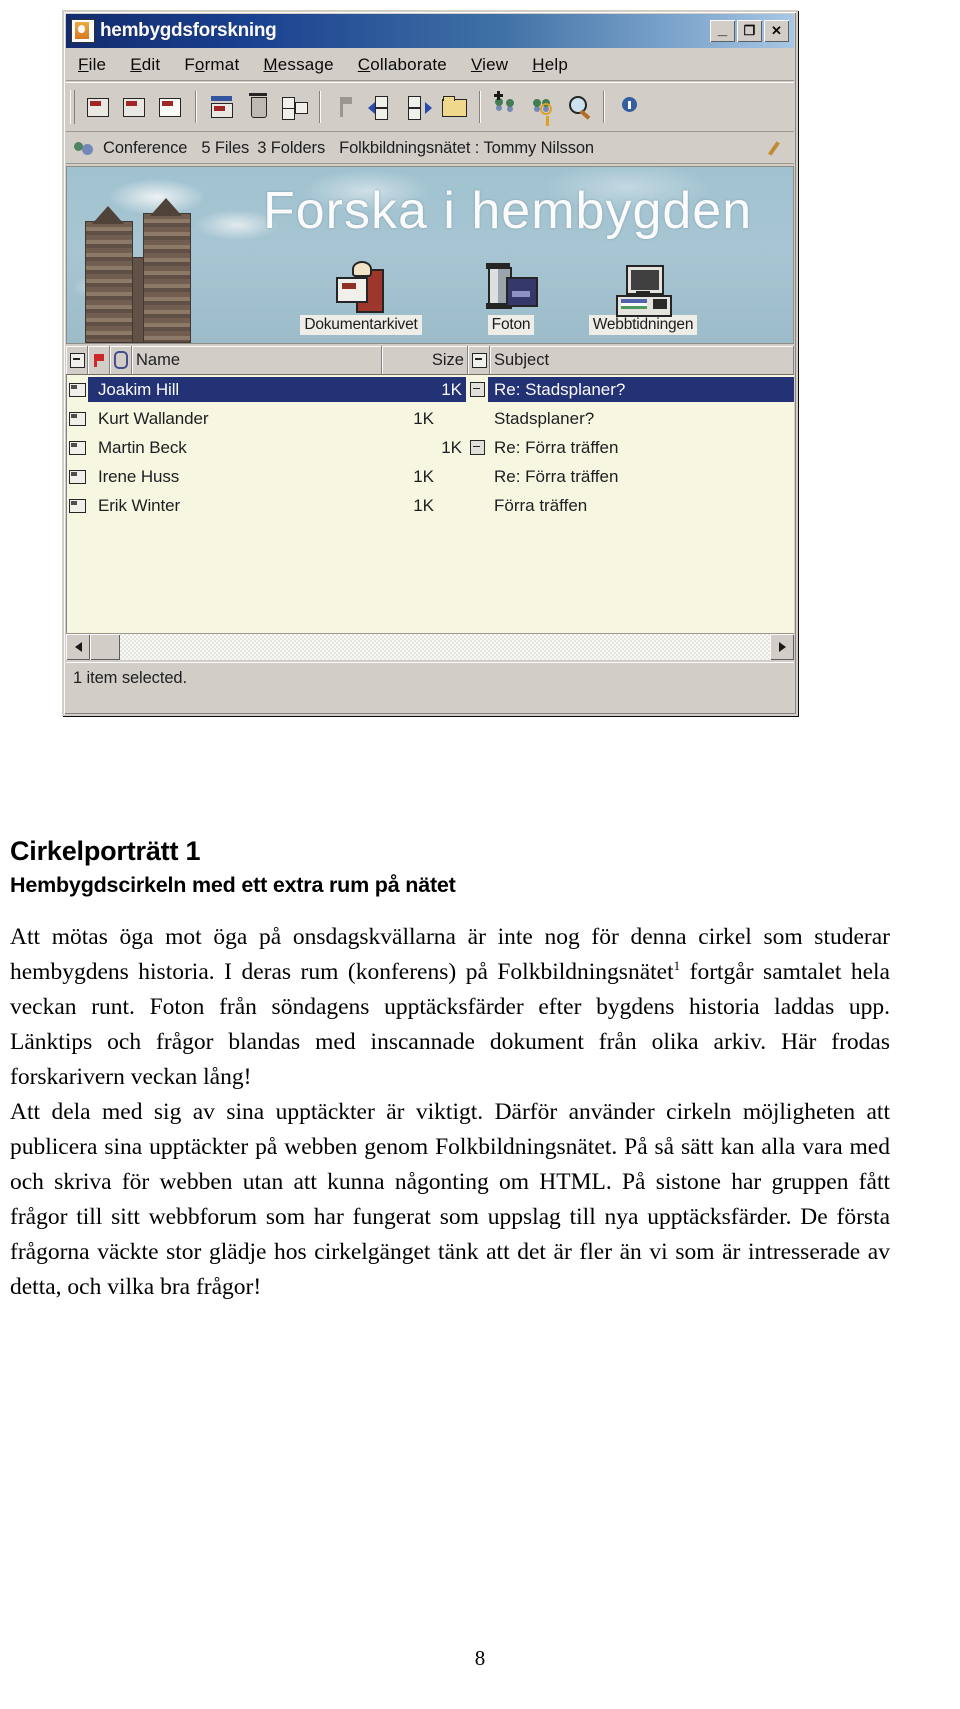 This screenshot has height=1709, width=960. What do you see at coordinates (78, 647) in the screenshot?
I see `scroll-left-button` at bounding box center [78, 647].